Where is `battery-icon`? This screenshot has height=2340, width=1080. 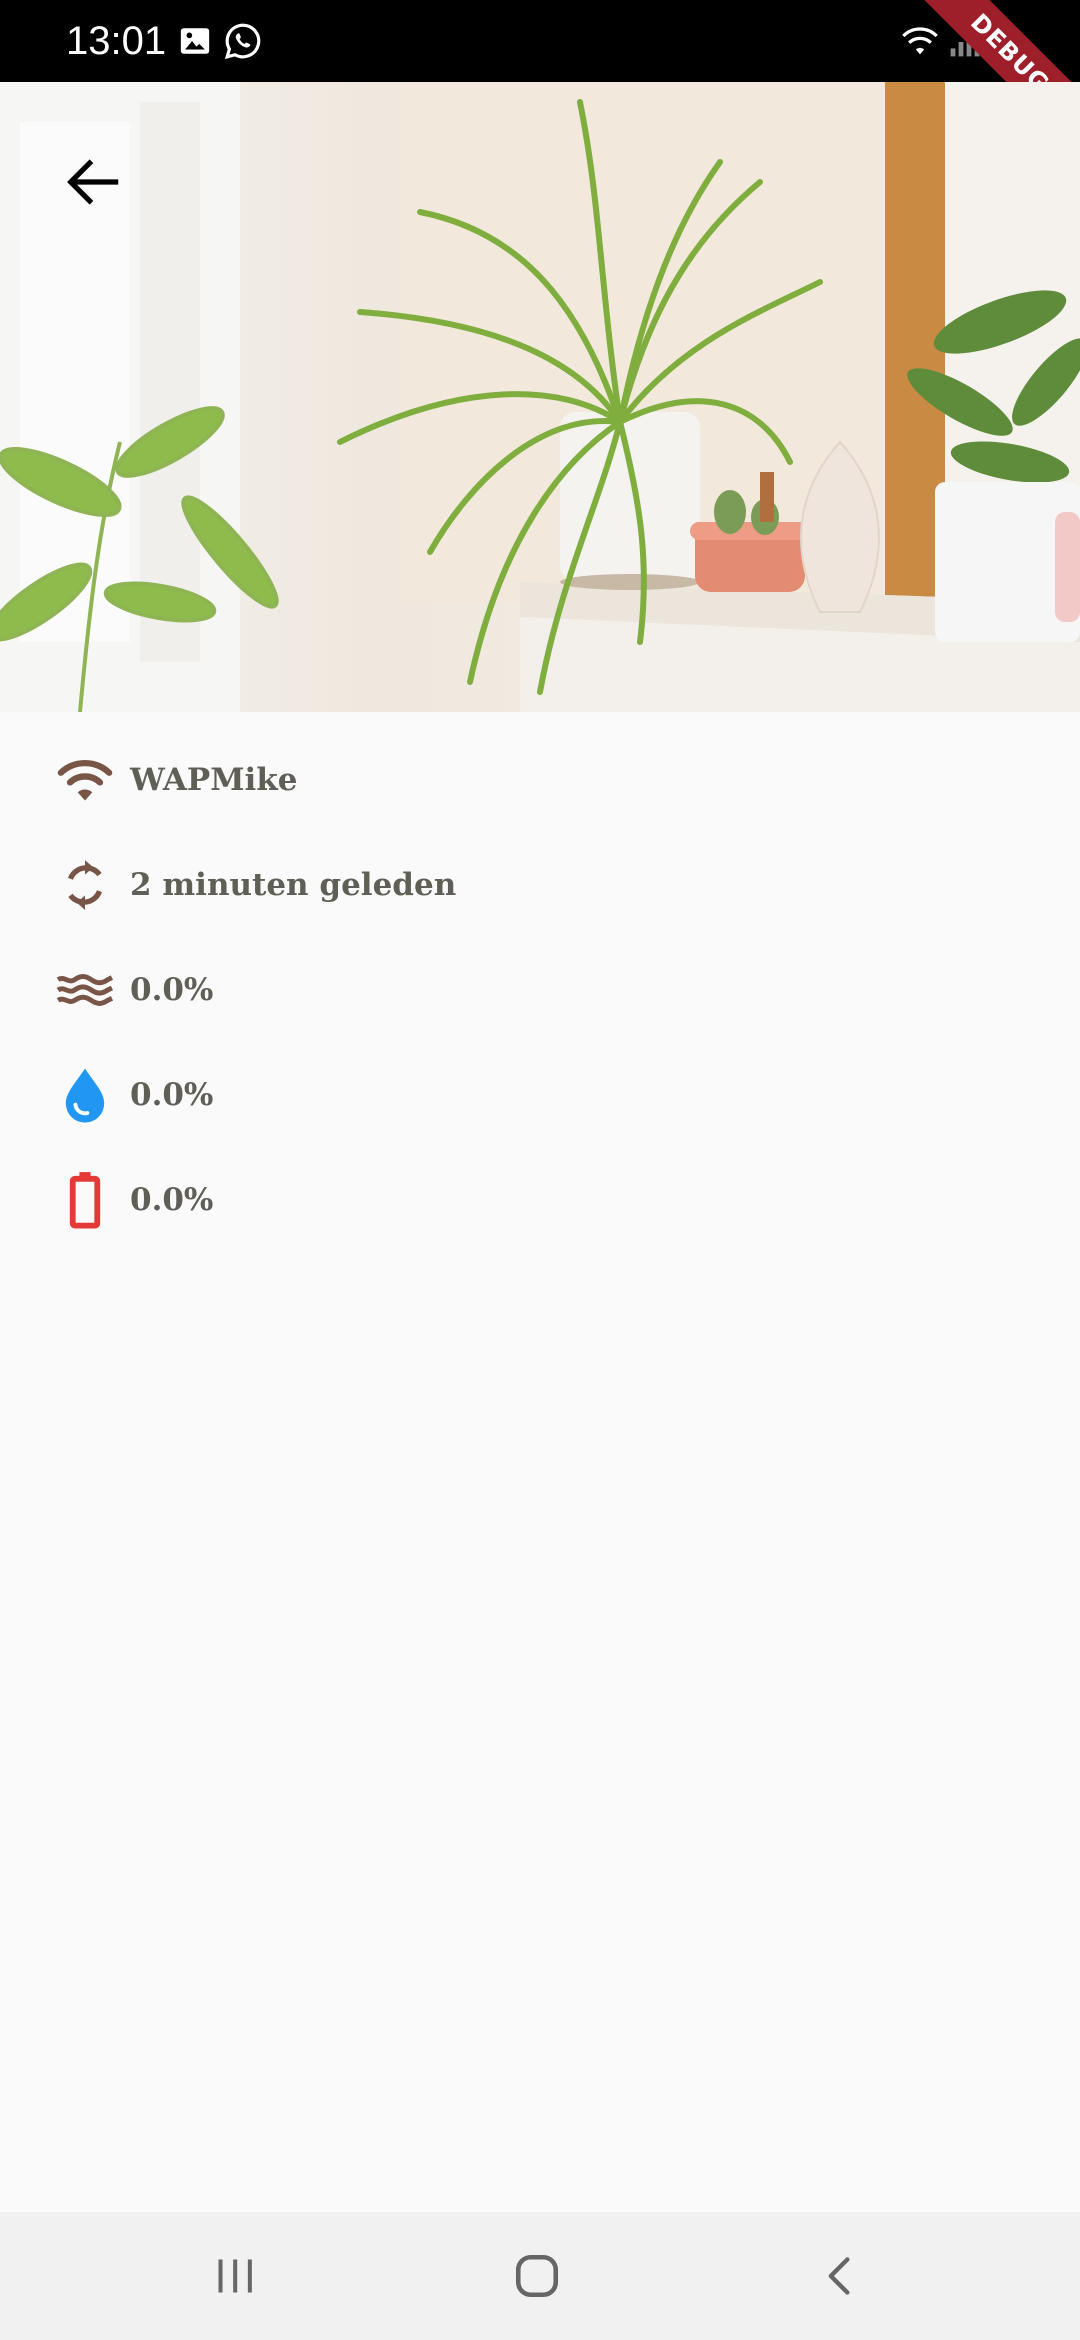
battery-icon is located at coordinates (85, 1200).